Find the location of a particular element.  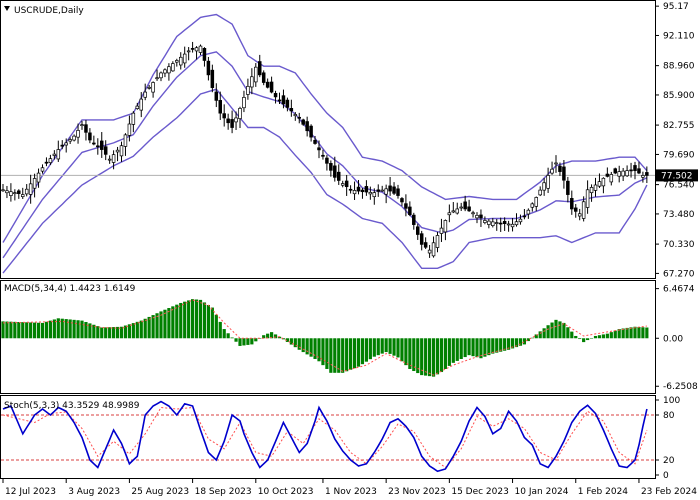

date-label: 10 Oct 2023 is located at coordinates (286, 492).